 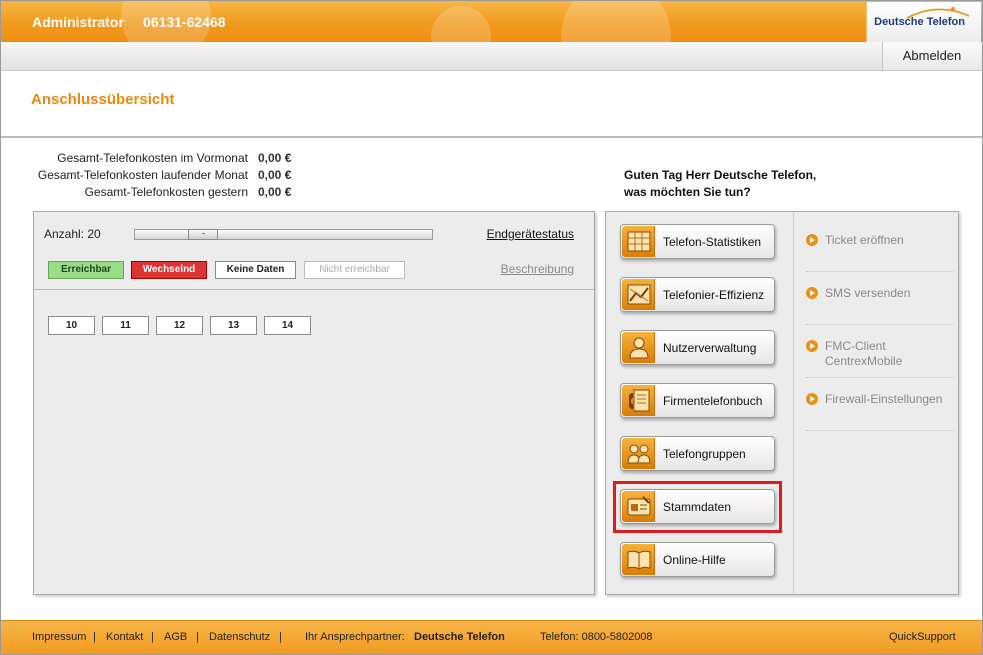 I want to click on cost-row: Gesamt-Telefonkosten im Vormonat 0,00 €, so click(x=156, y=159).